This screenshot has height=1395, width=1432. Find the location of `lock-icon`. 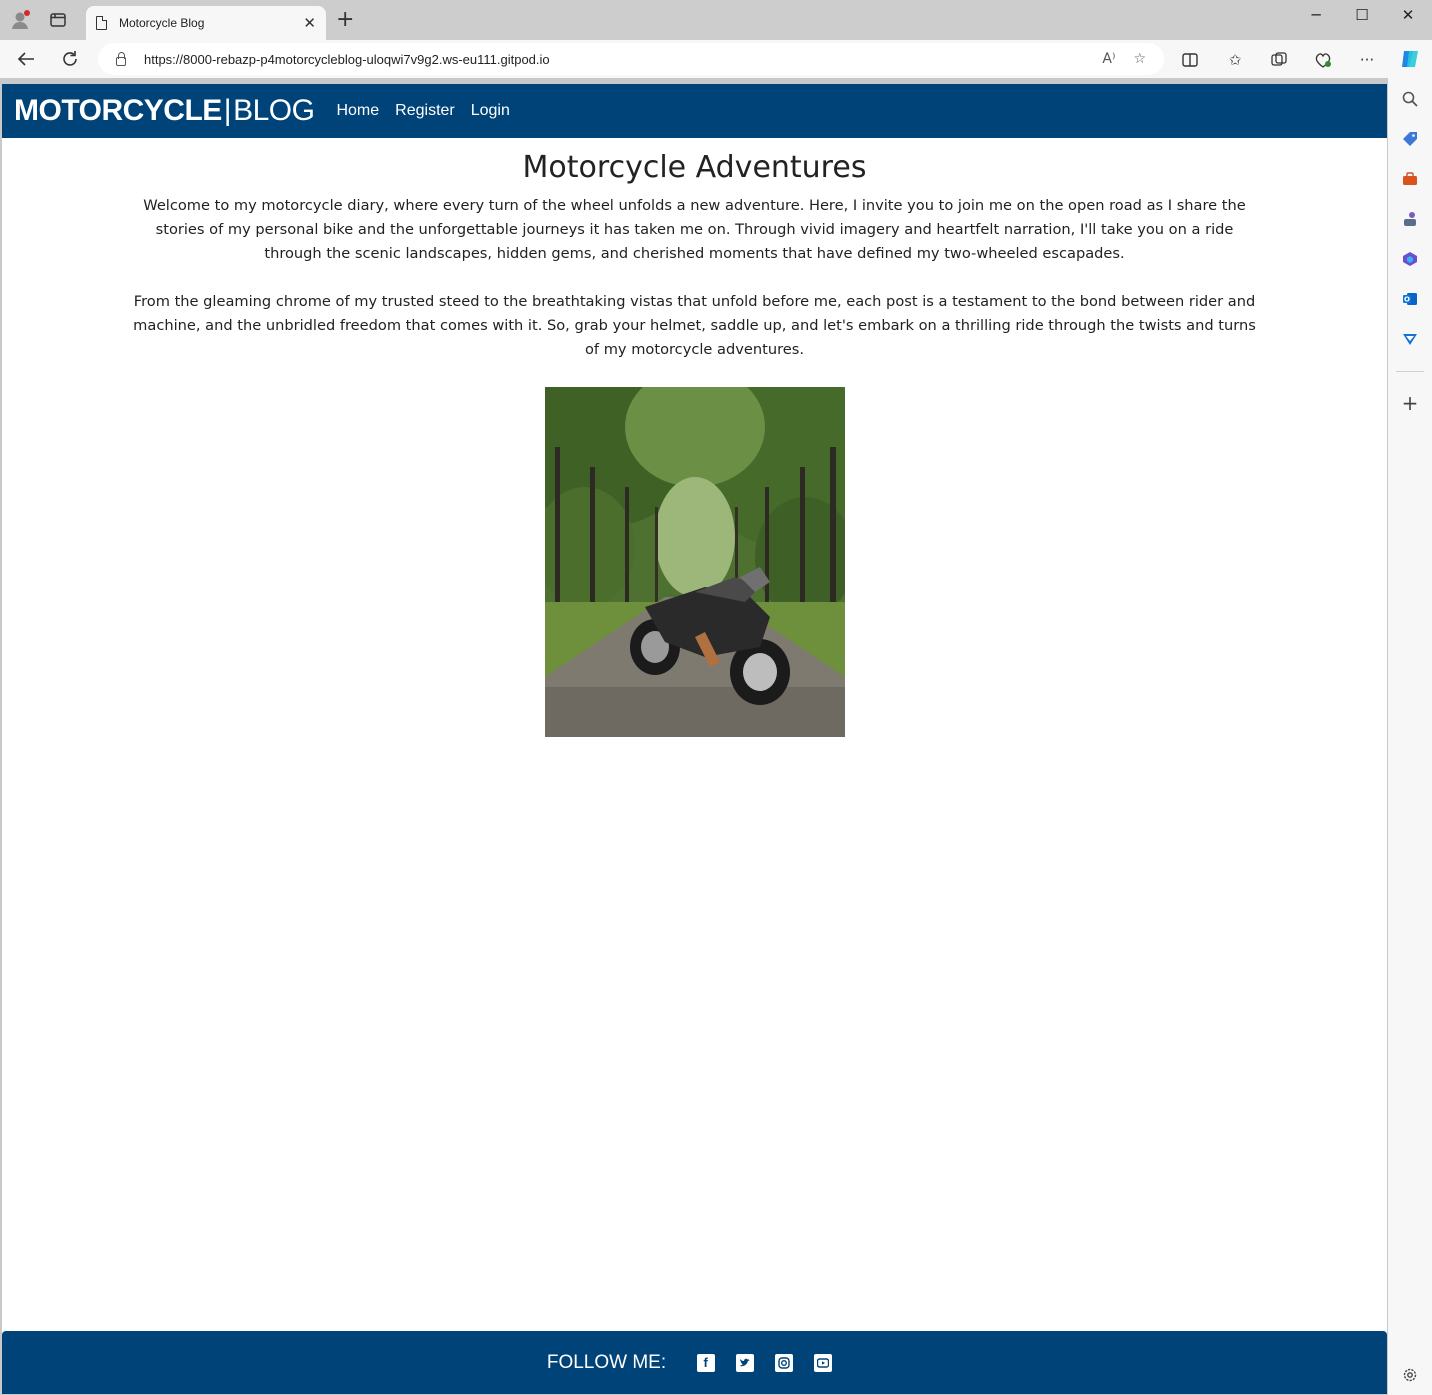

lock-icon is located at coordinates (121, 58).